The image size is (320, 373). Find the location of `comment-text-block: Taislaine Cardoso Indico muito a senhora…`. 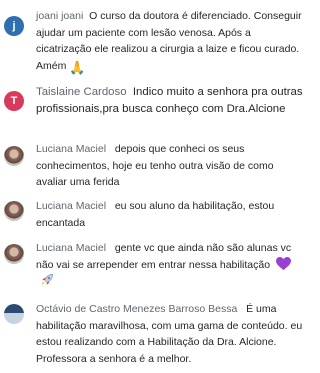

comment-text-block: Taislaine Cardoso Indico muito a senhora… is located at coordinates (171, 101).